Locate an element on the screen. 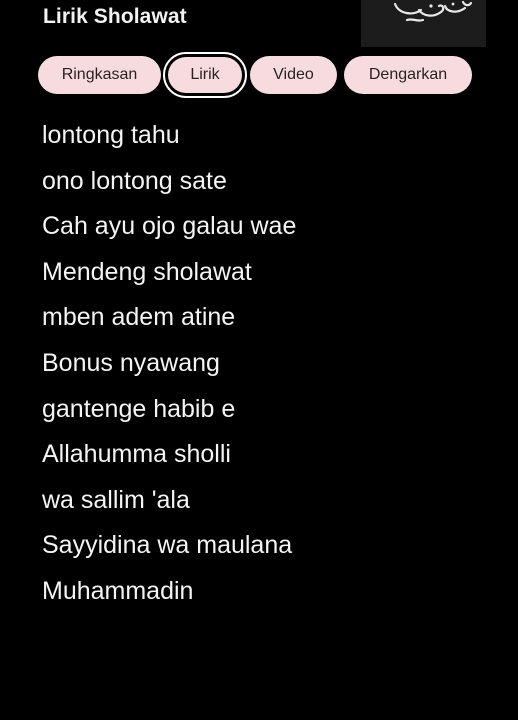 The height and width of the screenshot is (720, 518). lyric-line: Cah ayu ojo galau wae is located at coordinates (169, 226).